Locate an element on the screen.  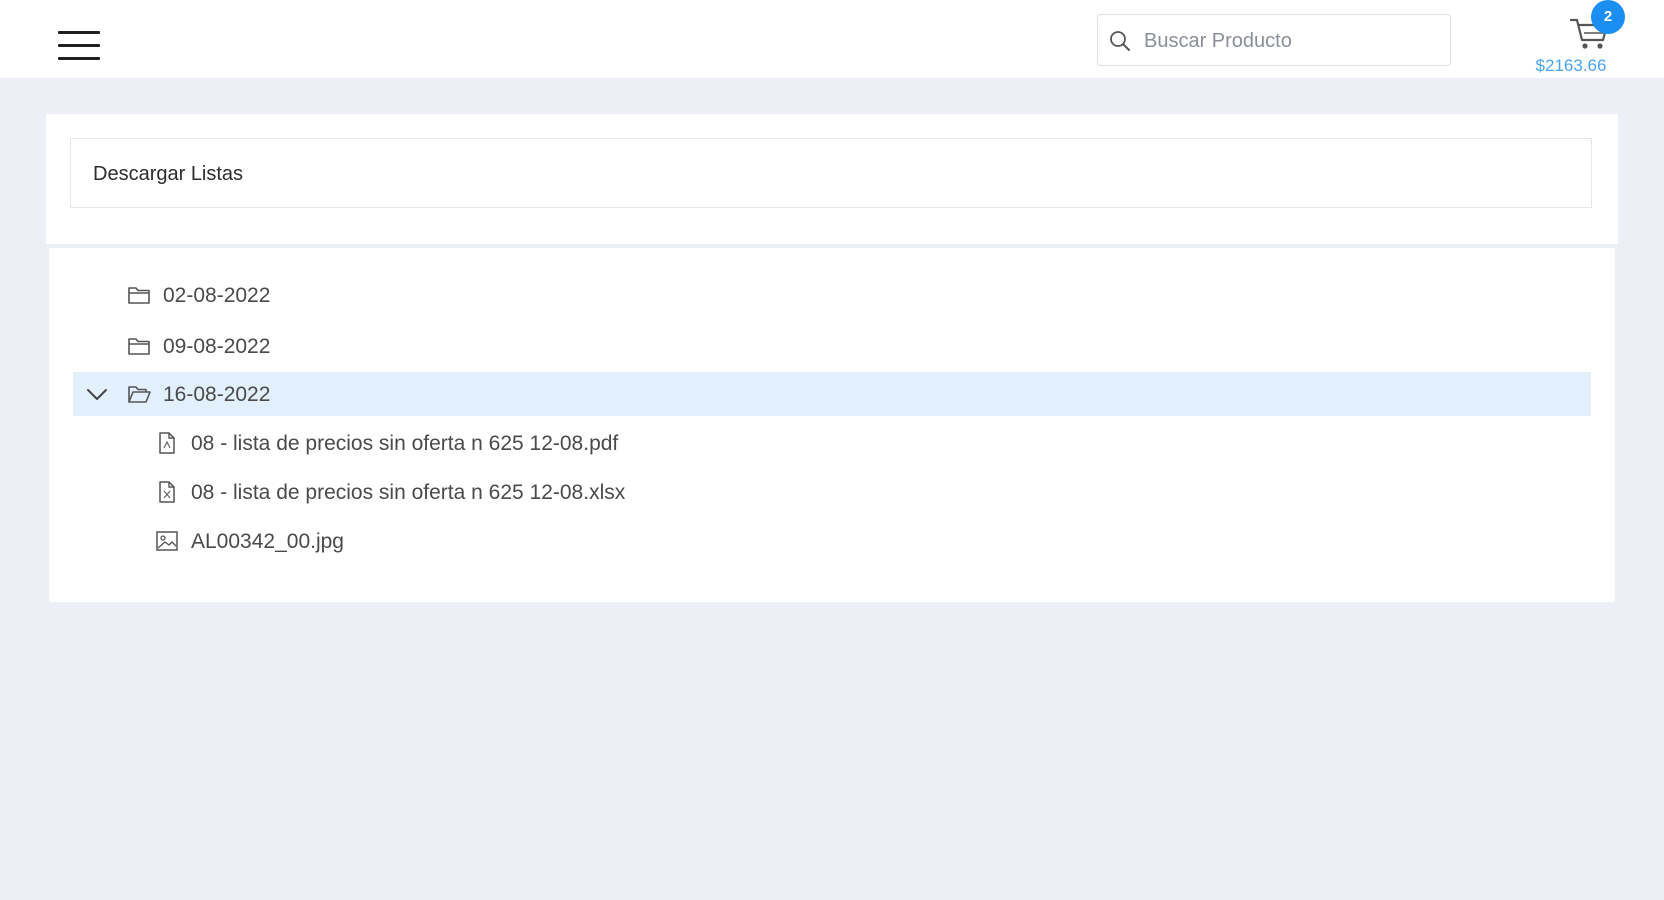
tree-file-jpg: AL00342_00.jpg is located at coordinates (832, 541).